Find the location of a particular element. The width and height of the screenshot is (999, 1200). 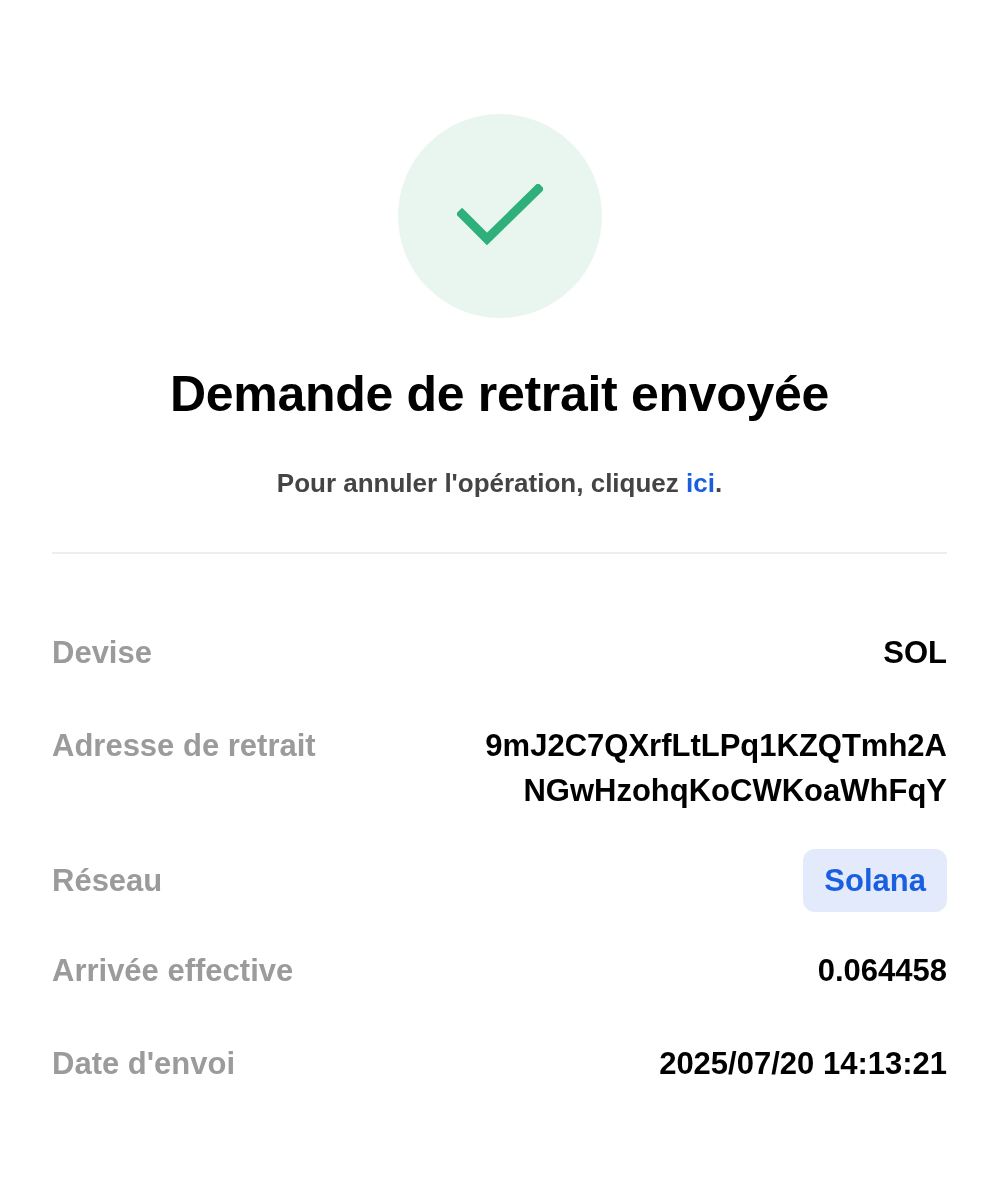

detail-value: 9mJ2C7QXrfLtLPq1KZQTmh2ANGwHzohqKoCWKoaWhFqY is located at coordinates (715, 768).